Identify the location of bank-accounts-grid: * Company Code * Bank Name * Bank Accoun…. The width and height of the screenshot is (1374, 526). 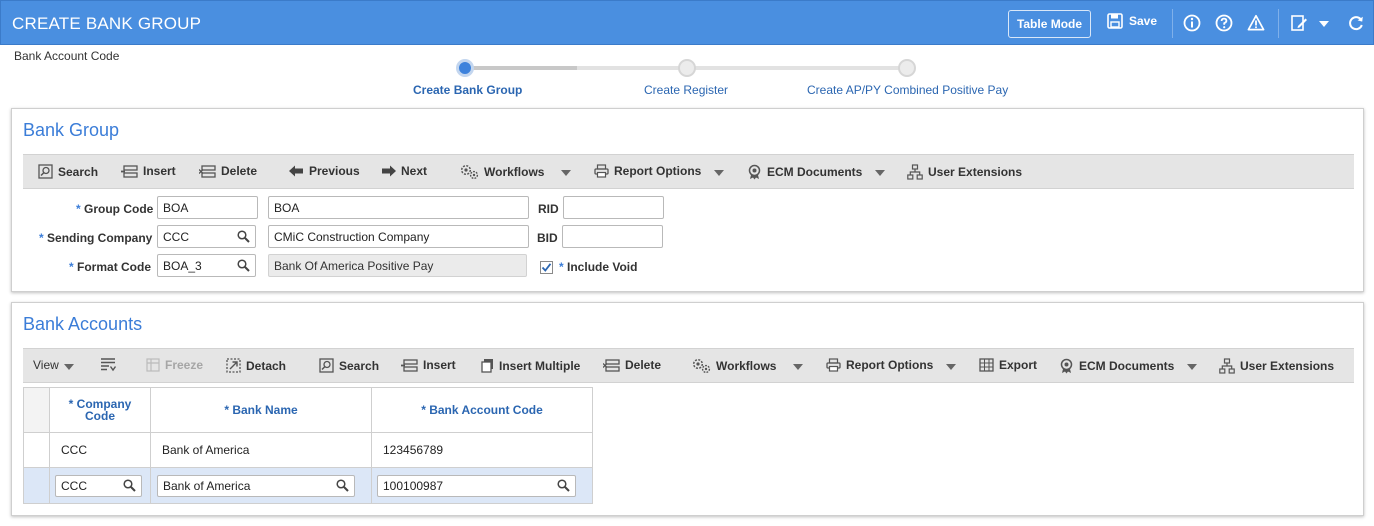
(308, 445).